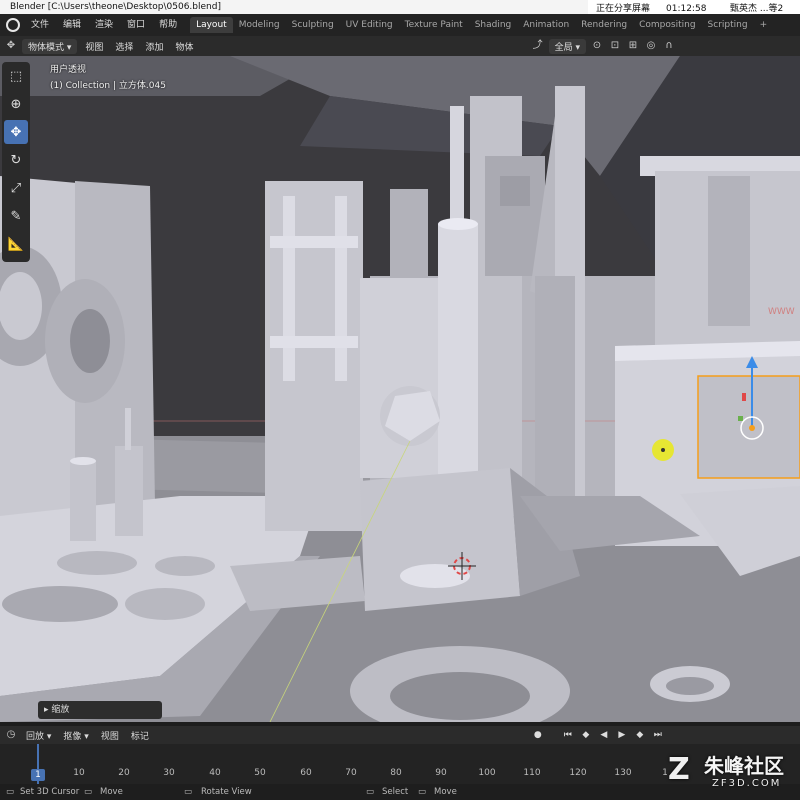 The image size is (800, 800). Describe the element at coordinates (546, 25) in the screenshot. I see `tab-animation: Animation` at that location.